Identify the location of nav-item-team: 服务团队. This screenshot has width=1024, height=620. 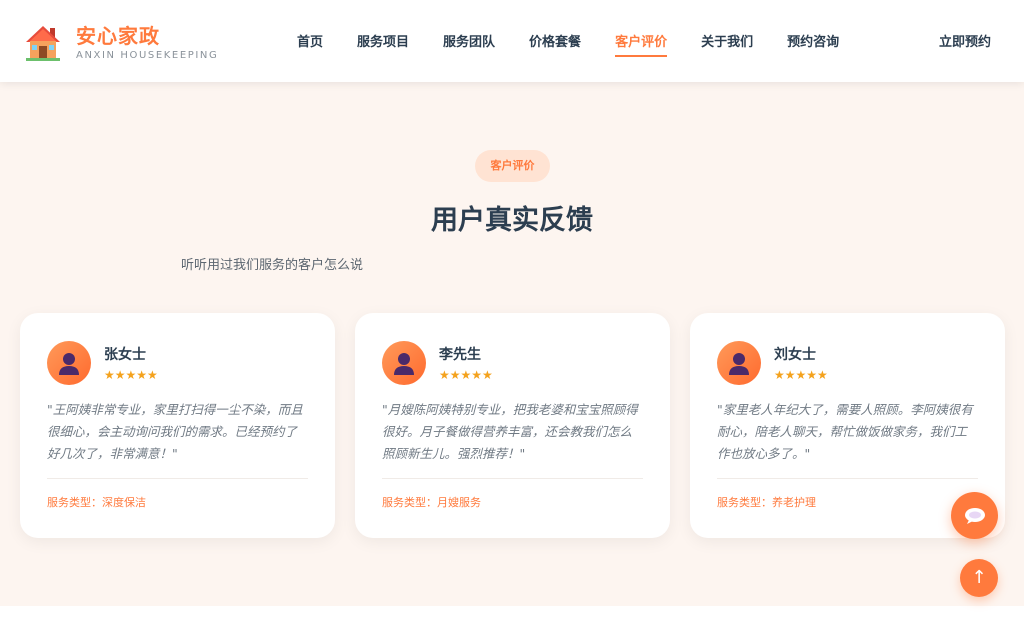
(469, 40).